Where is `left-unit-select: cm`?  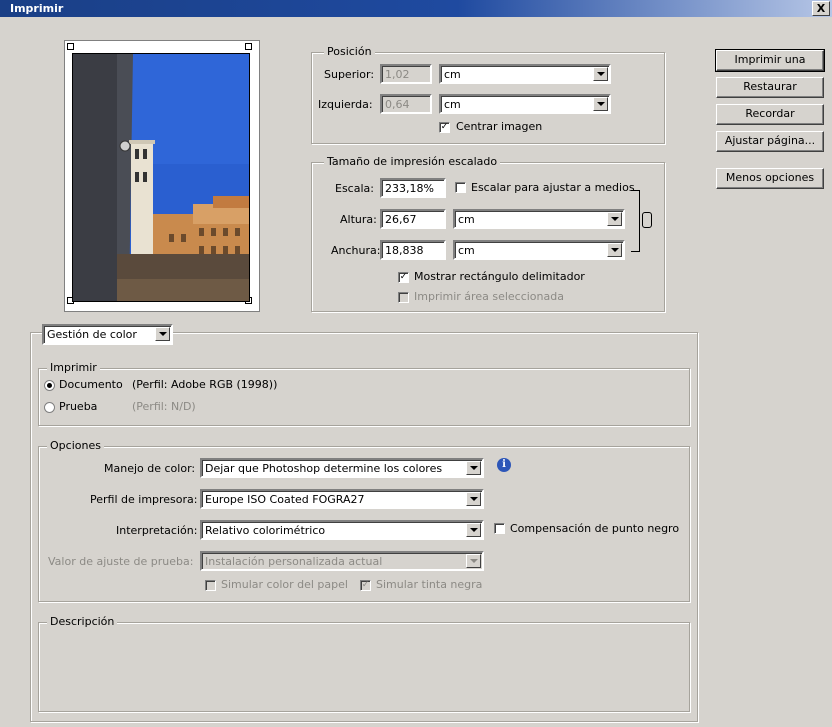 left-unit-select: cm is located at coordinates (525, 104).